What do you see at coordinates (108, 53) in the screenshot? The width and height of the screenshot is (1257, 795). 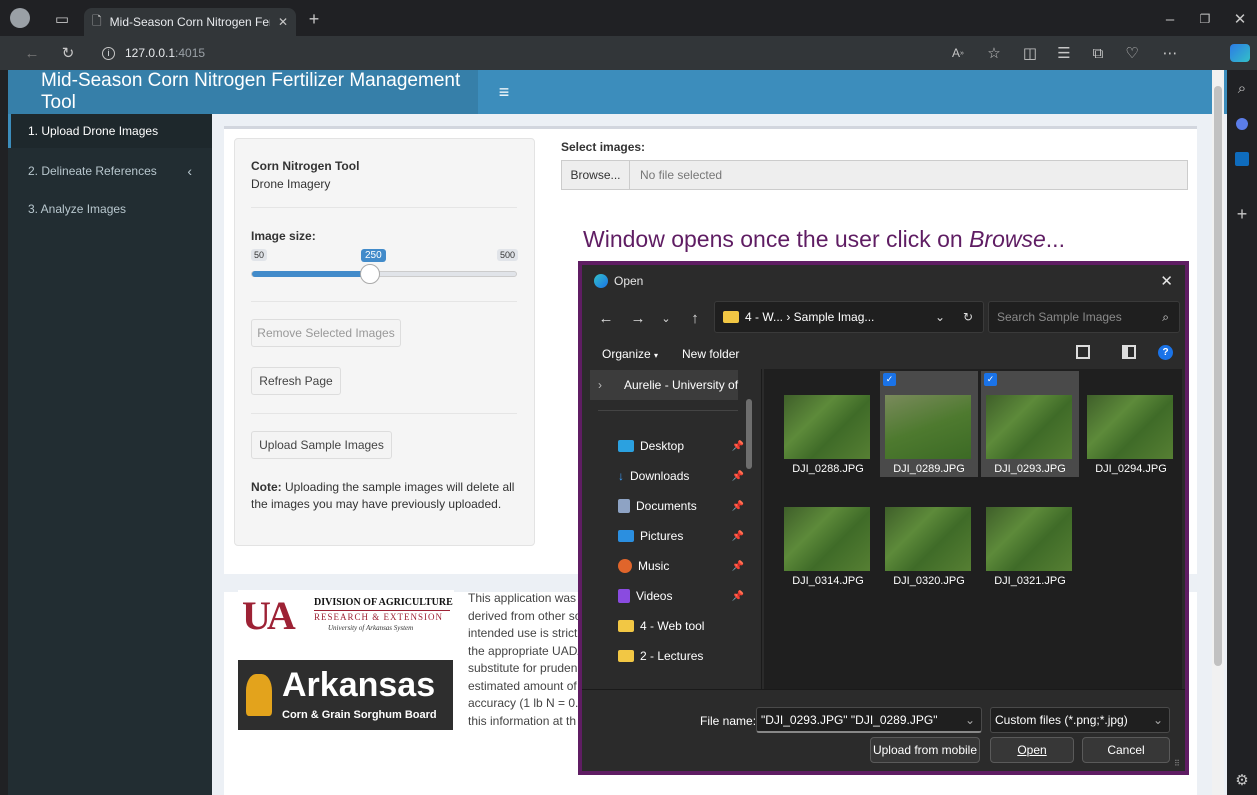 I see `info-icon: i` at bounding box center [108, 53].